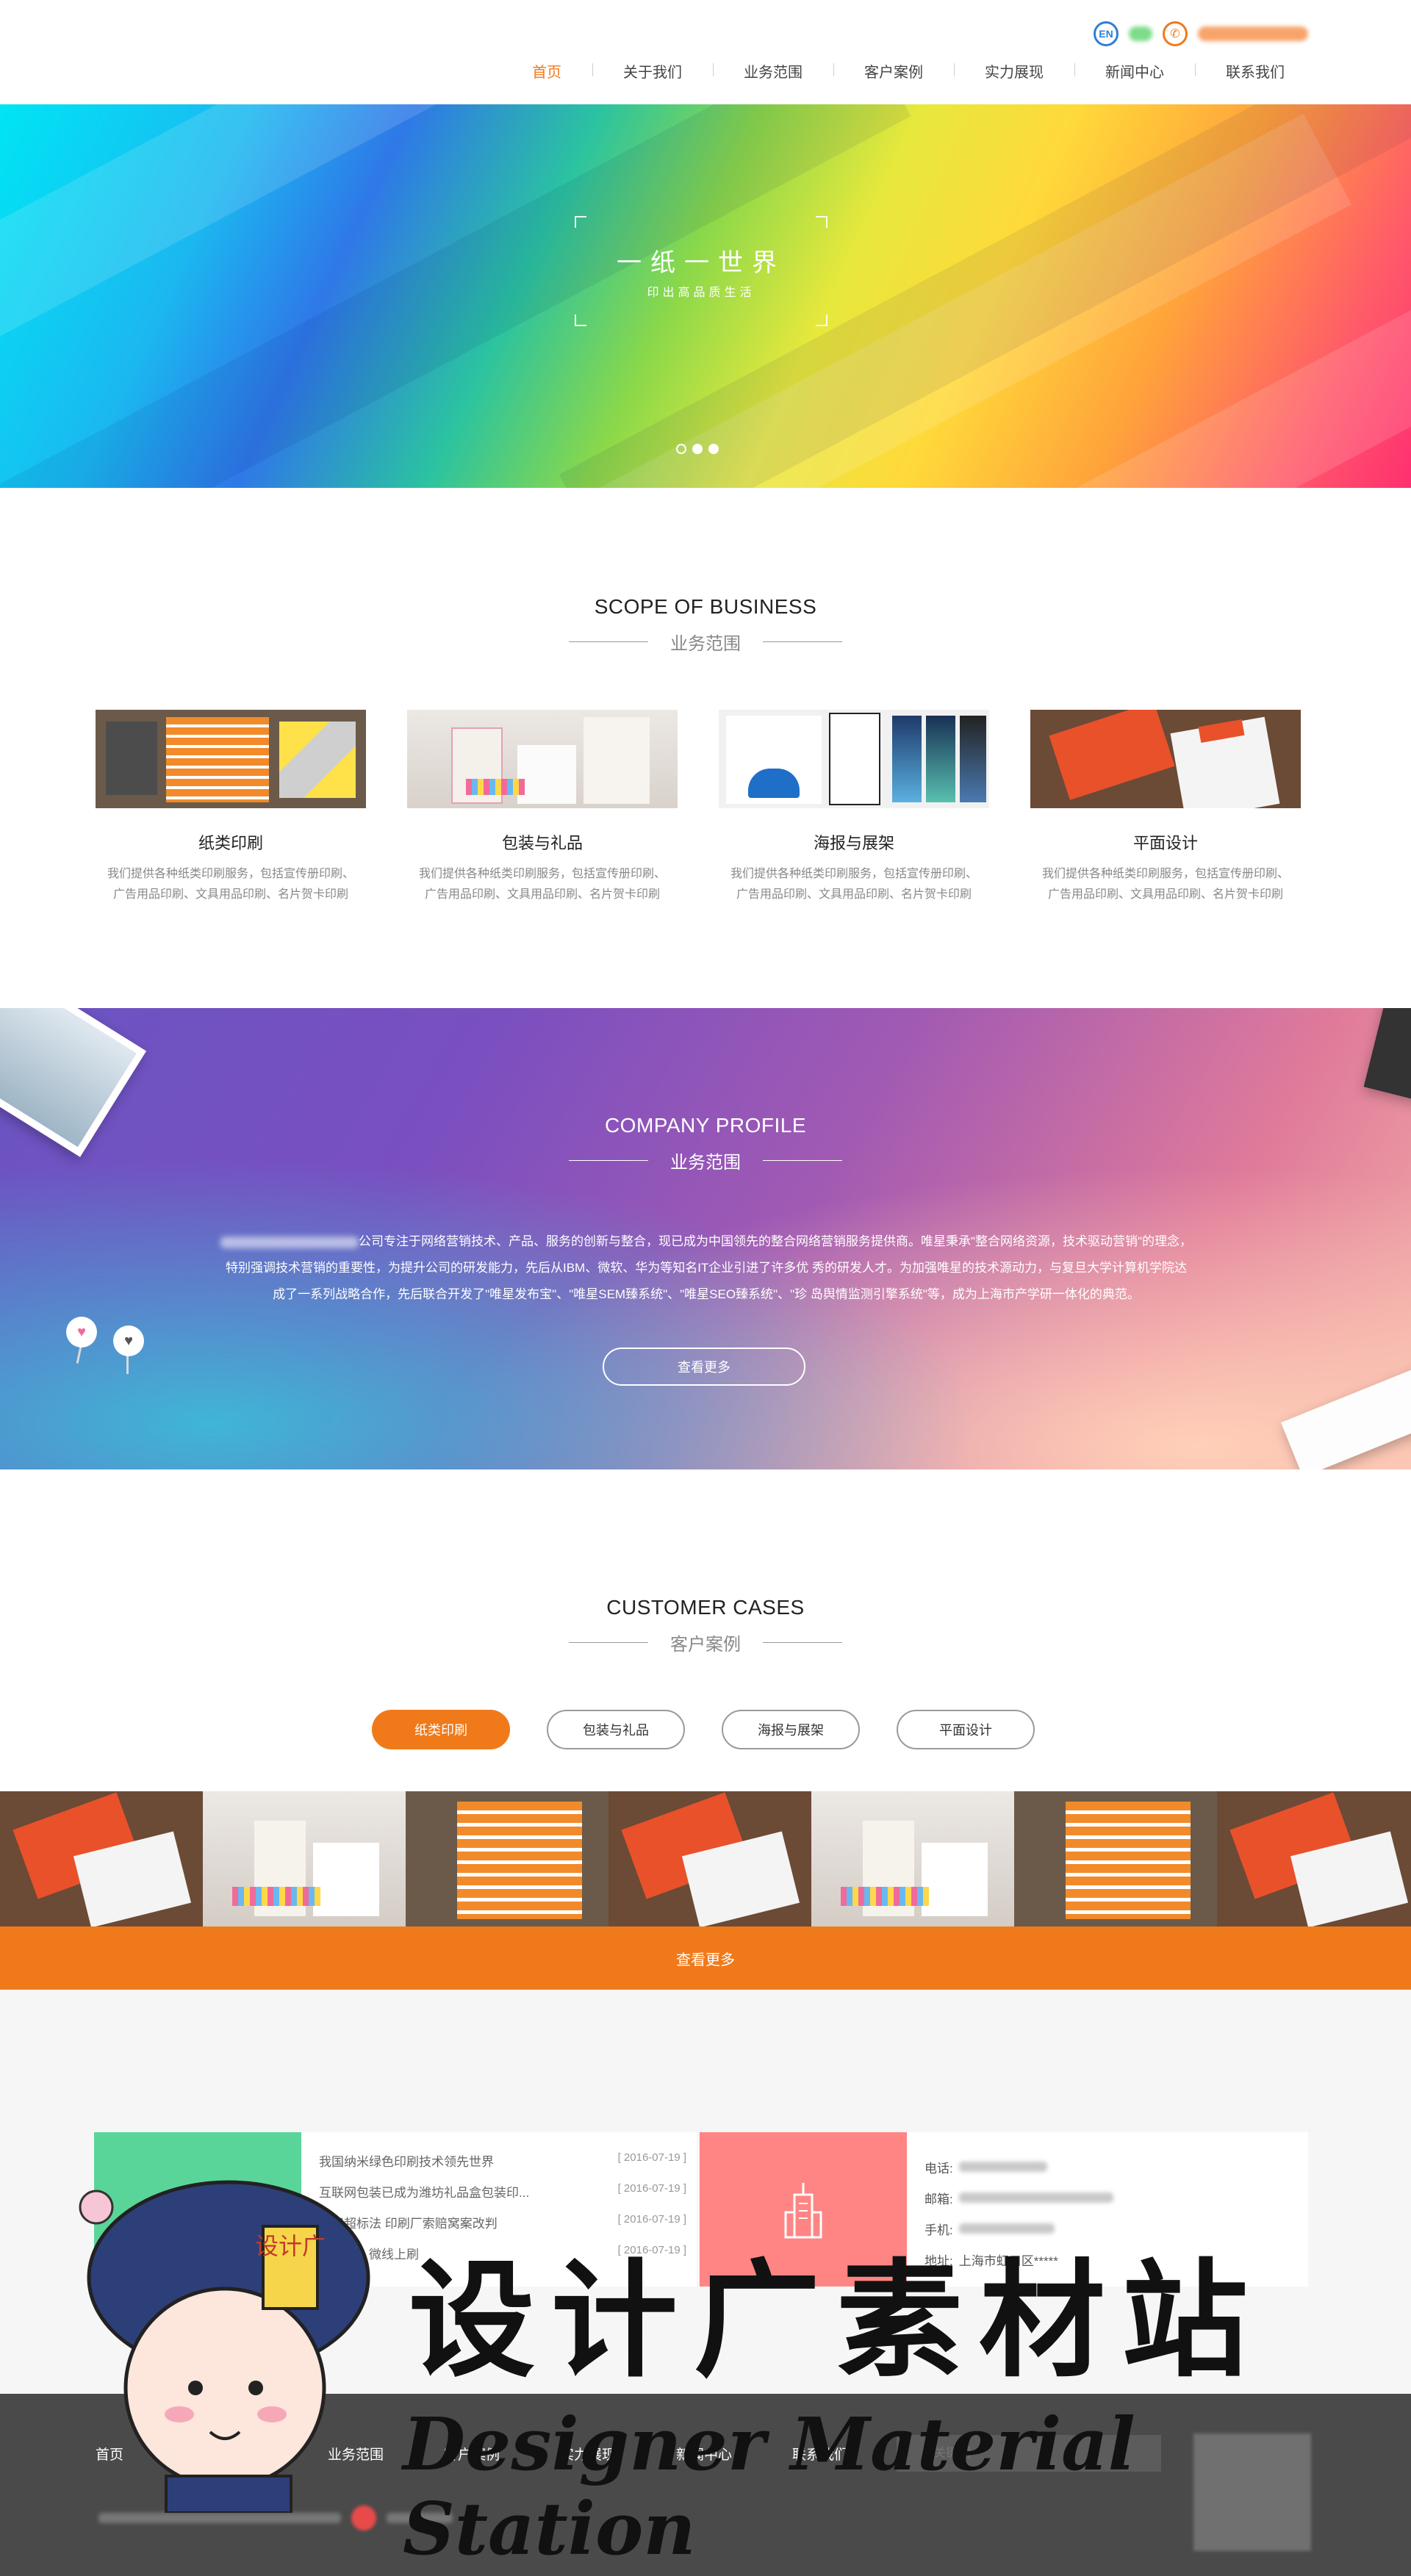 The height and width of the screenshot is (2576, 1411). I want to click on footer-link-business: 业务范围, so click(386, 2454).